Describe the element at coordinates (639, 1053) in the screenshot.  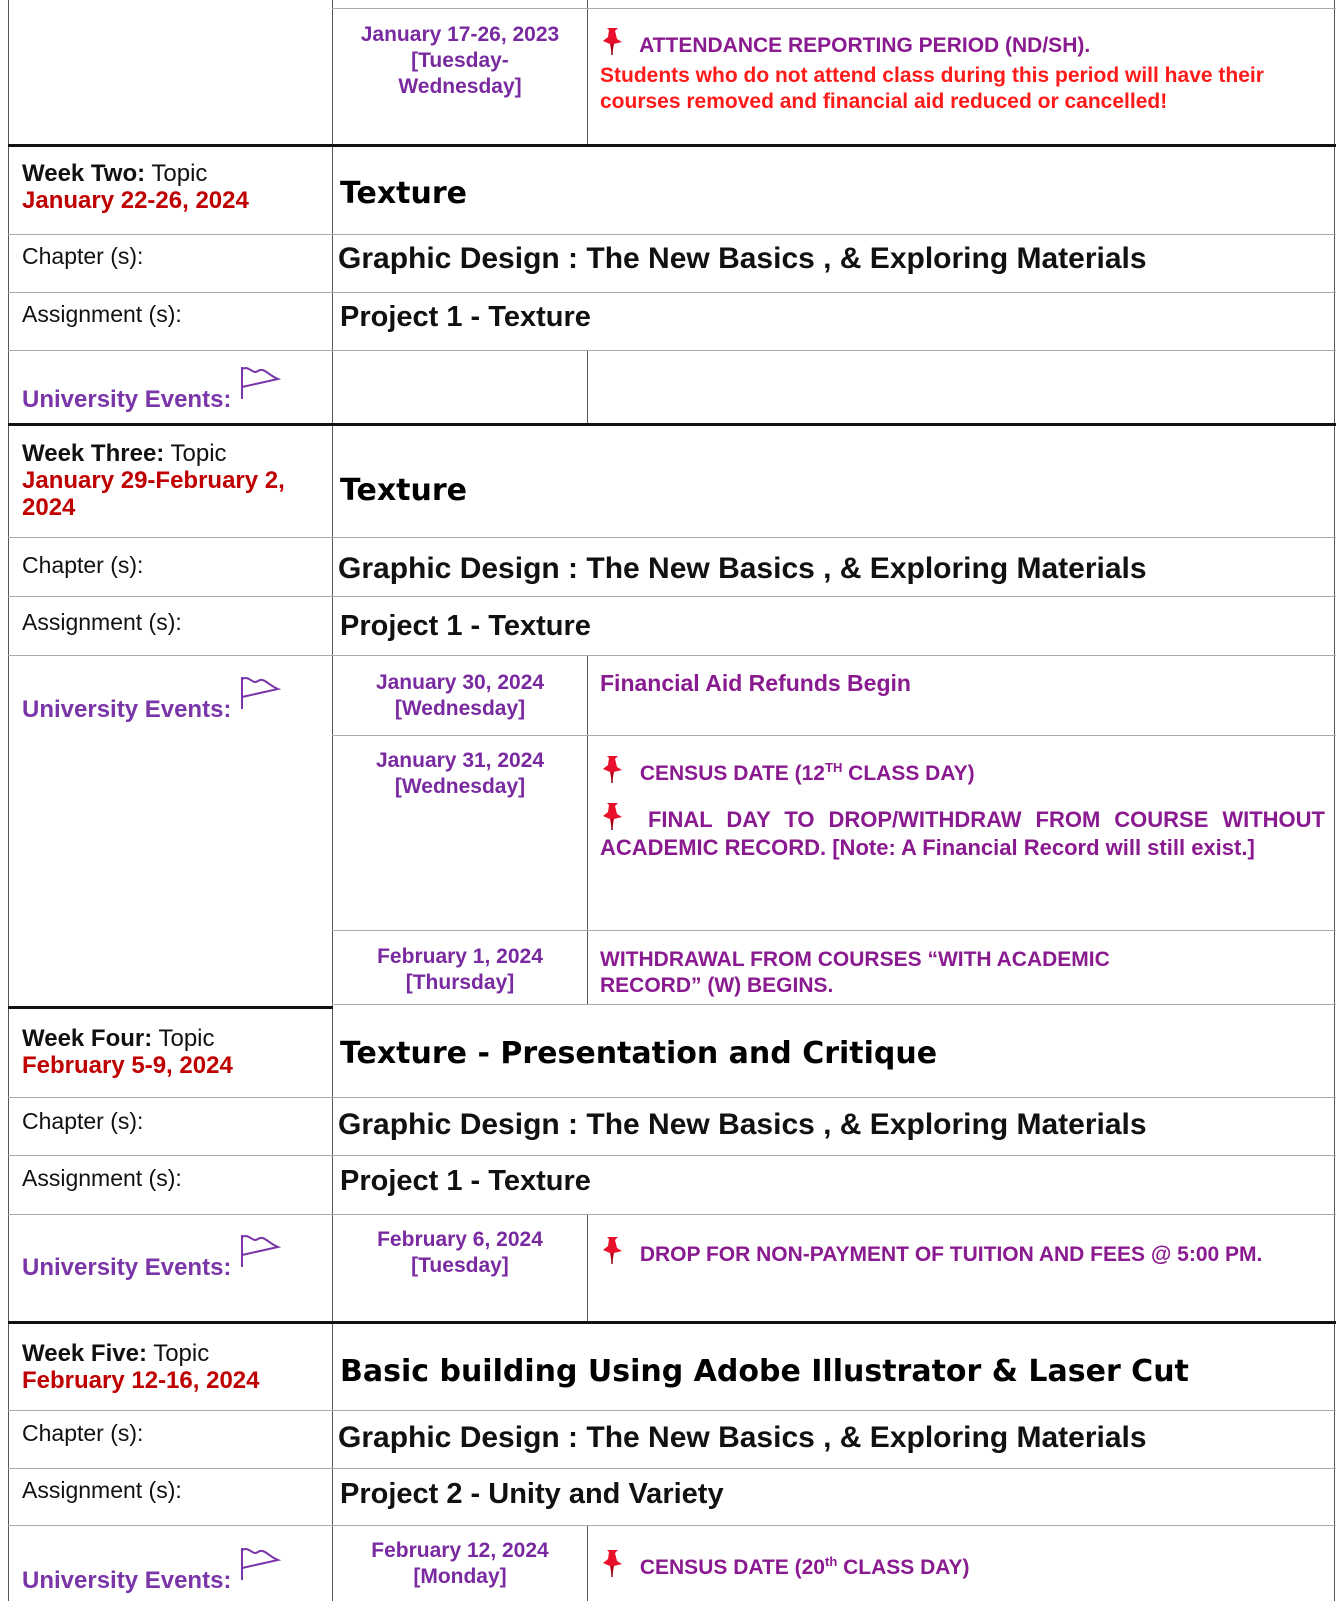
I see `week-topic: Texture - Presentation and Critique` at that location.